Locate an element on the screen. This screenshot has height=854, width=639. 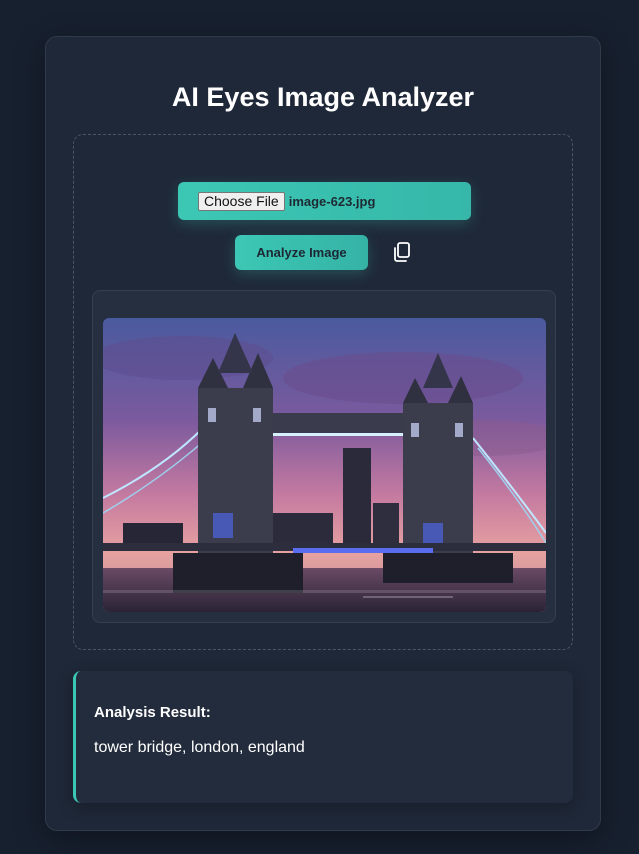
file-input-bar: Choose File image-623.jpg is located at coordinates (324, 201).